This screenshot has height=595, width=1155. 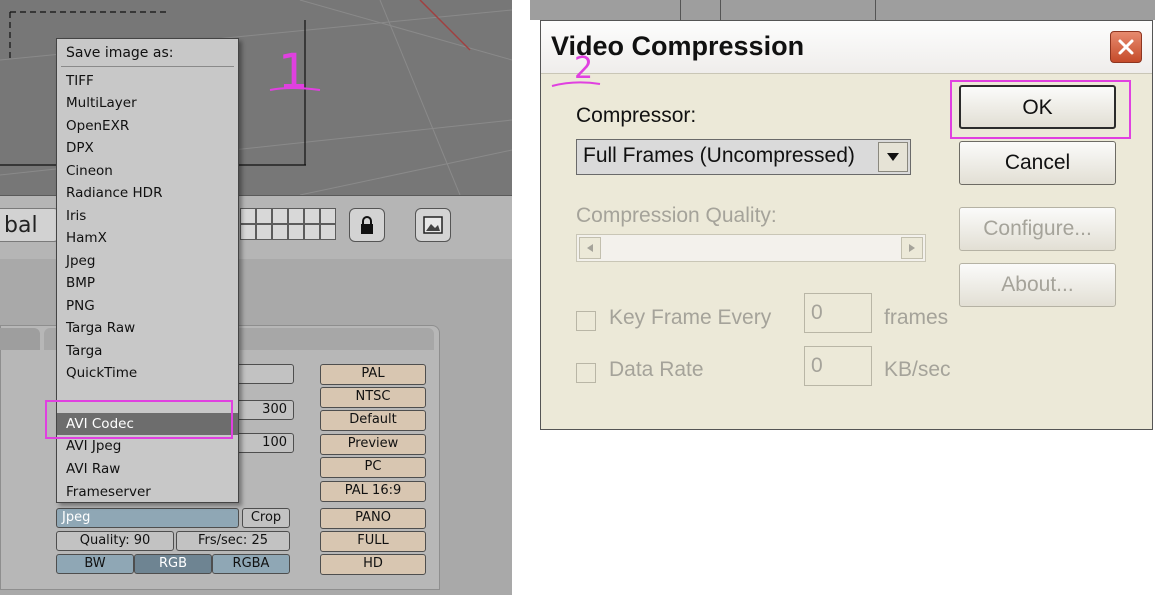 I want to click on compressor-dropdown-button, so click(x=893, y=157).